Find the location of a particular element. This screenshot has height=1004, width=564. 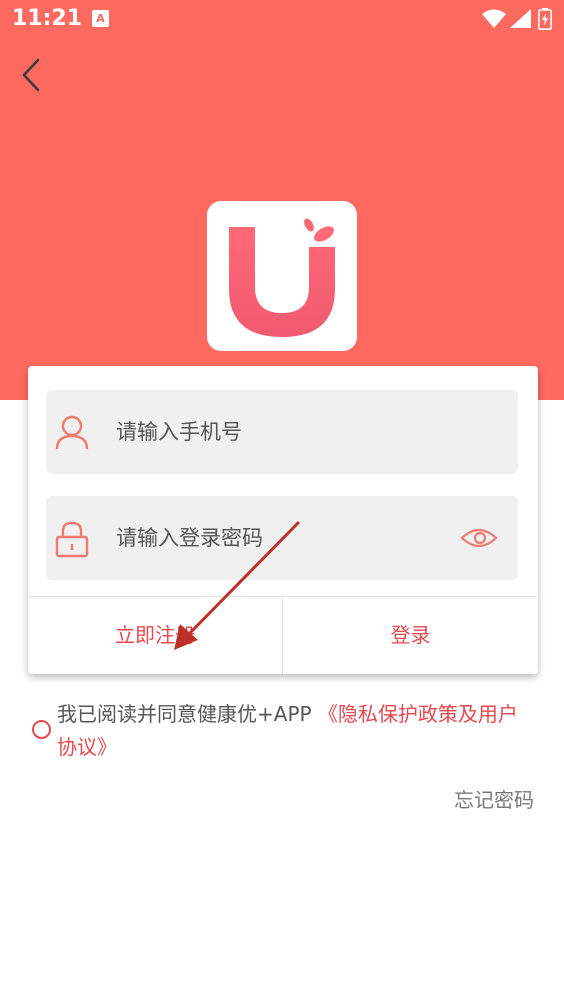

password-input is located at coordinates (276, 538).